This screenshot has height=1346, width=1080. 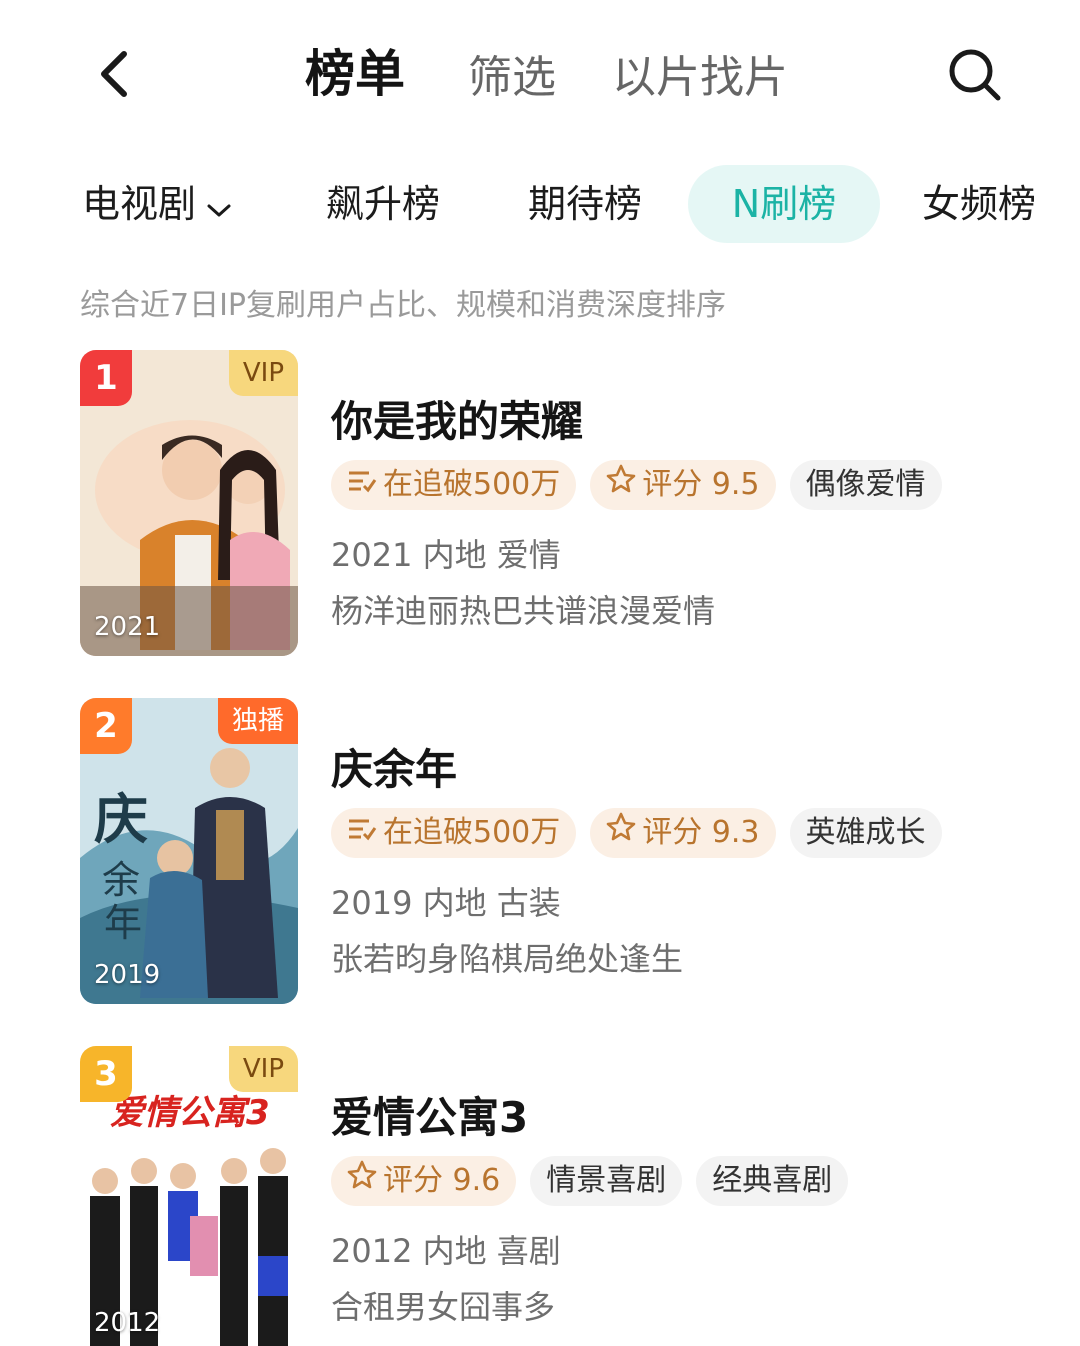 I want to click on show-title: 你是我的荣耀, so click(x=457, y=418).